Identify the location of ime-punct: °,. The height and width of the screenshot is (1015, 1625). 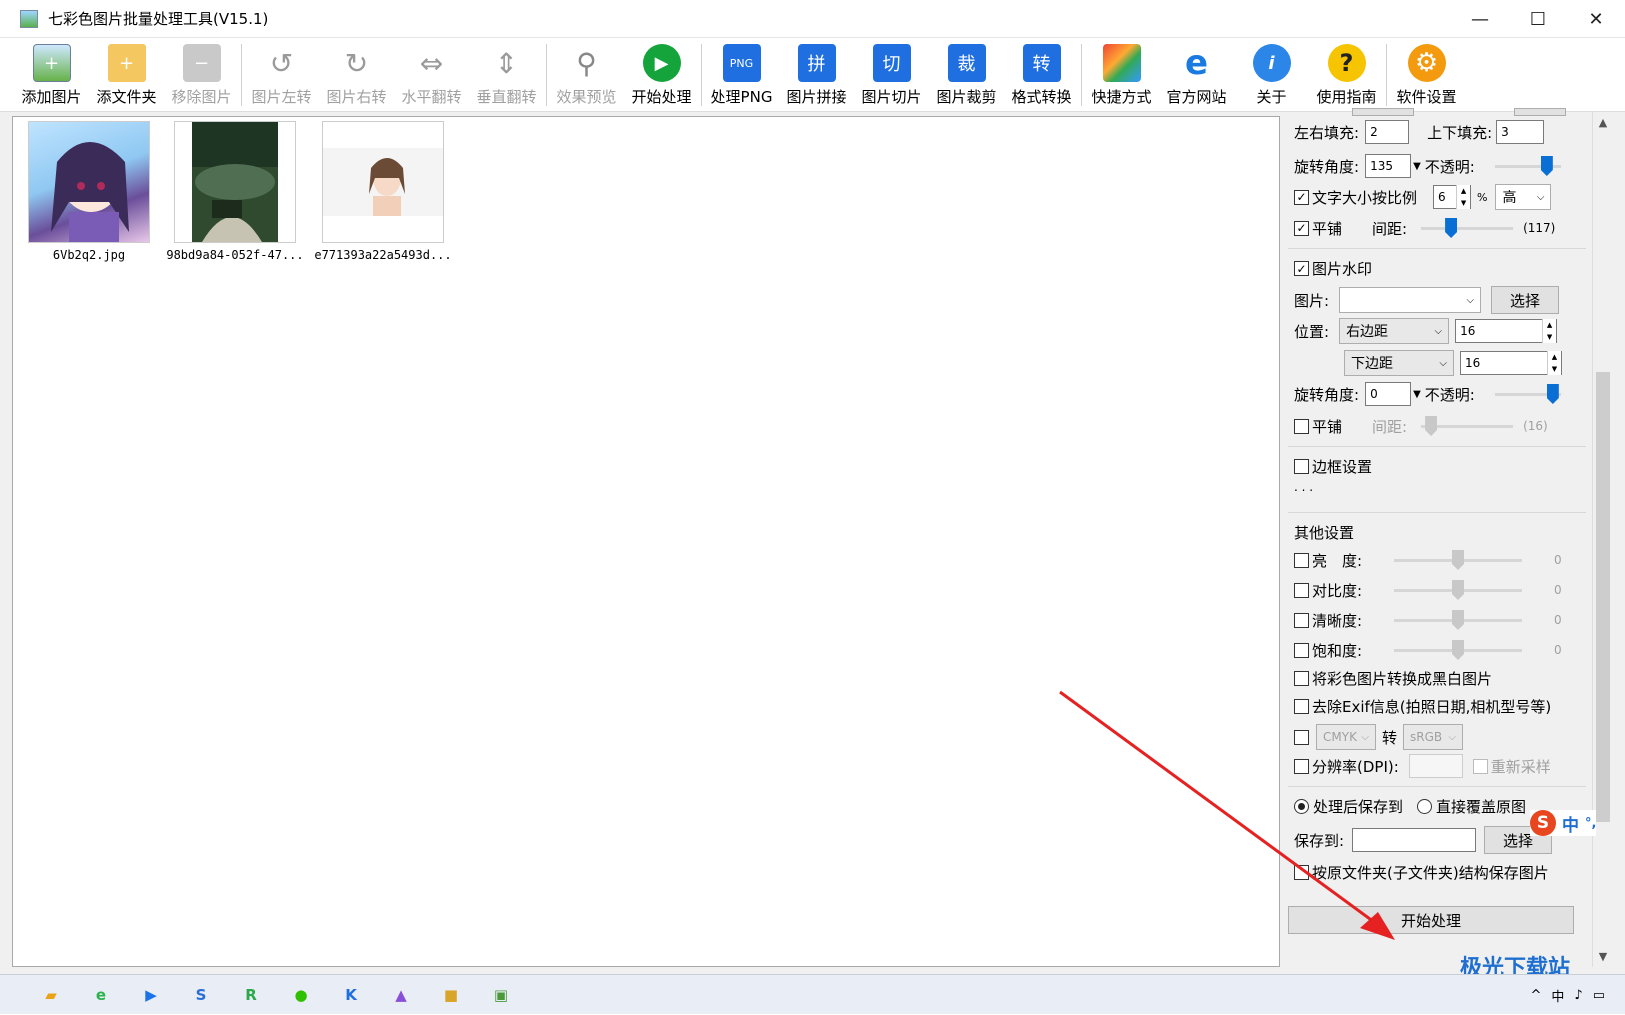
(1590, 823).